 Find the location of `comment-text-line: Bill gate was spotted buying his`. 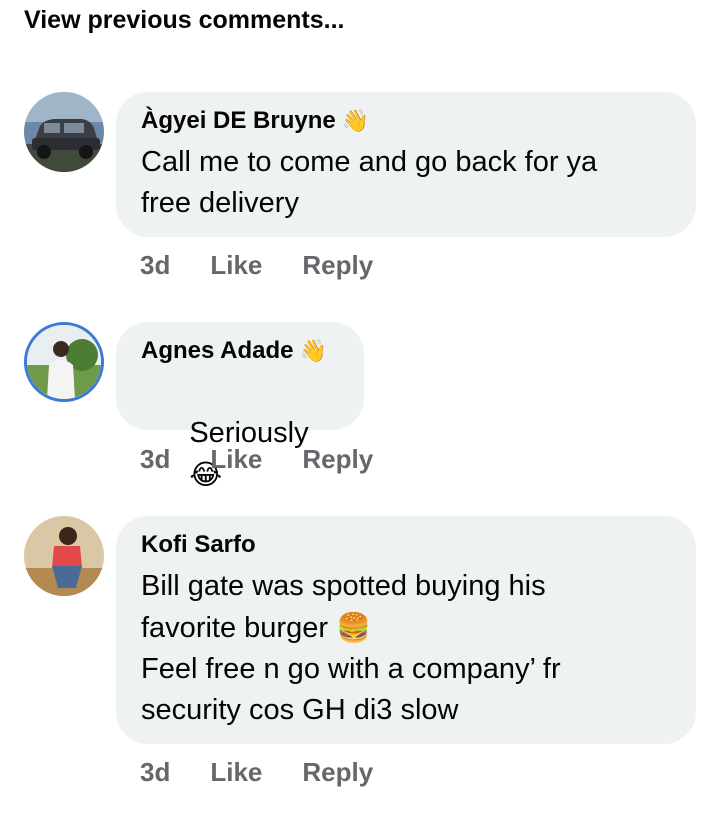

comment-text-line: Bill gate was spotted buying his is located at coordinates (343, 586).